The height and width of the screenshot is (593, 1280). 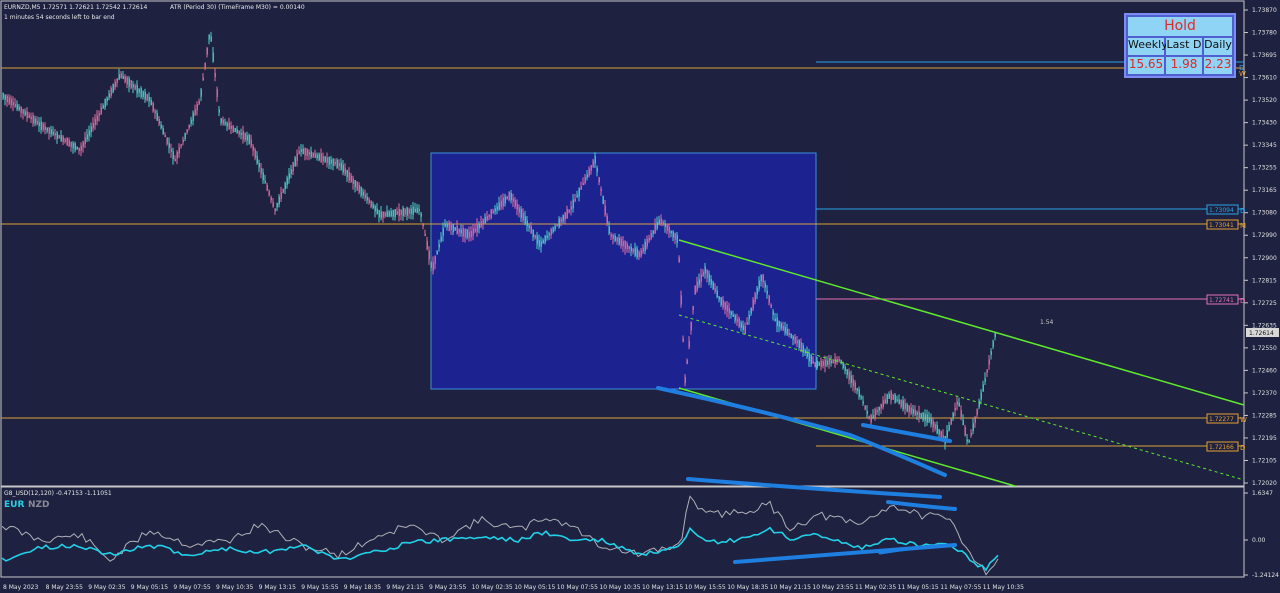 What do you see at coordinates (58, 493) in the screenshot?
I see `sub-window-title: G8_USD(12,120) -0.47153 -1.11051` at bounding box center [58, 493].